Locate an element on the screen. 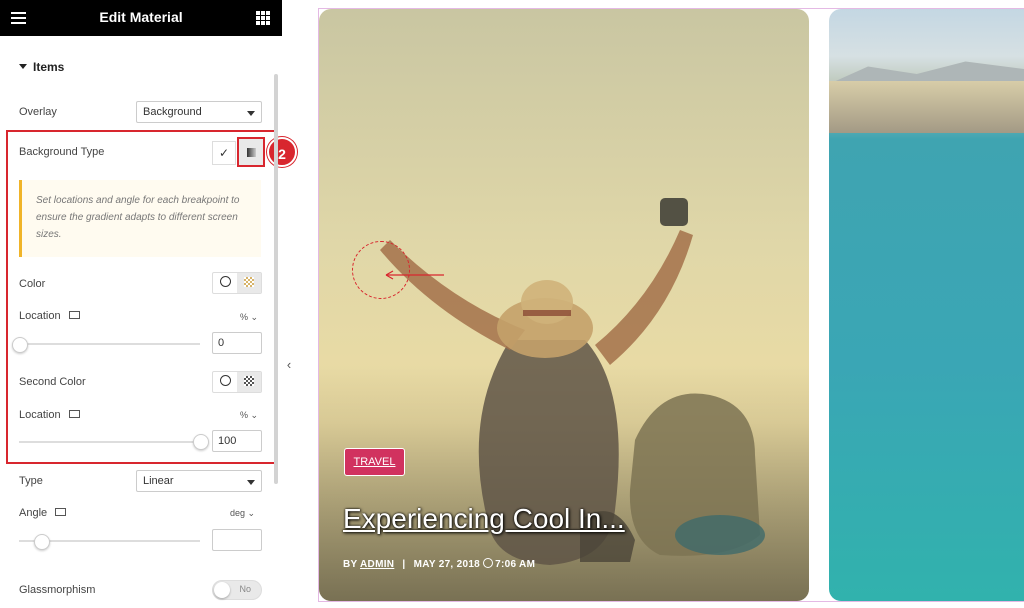 The width and height of the screenshot is (1024, 608). gradient-icon is located at coordinates (251, 152).